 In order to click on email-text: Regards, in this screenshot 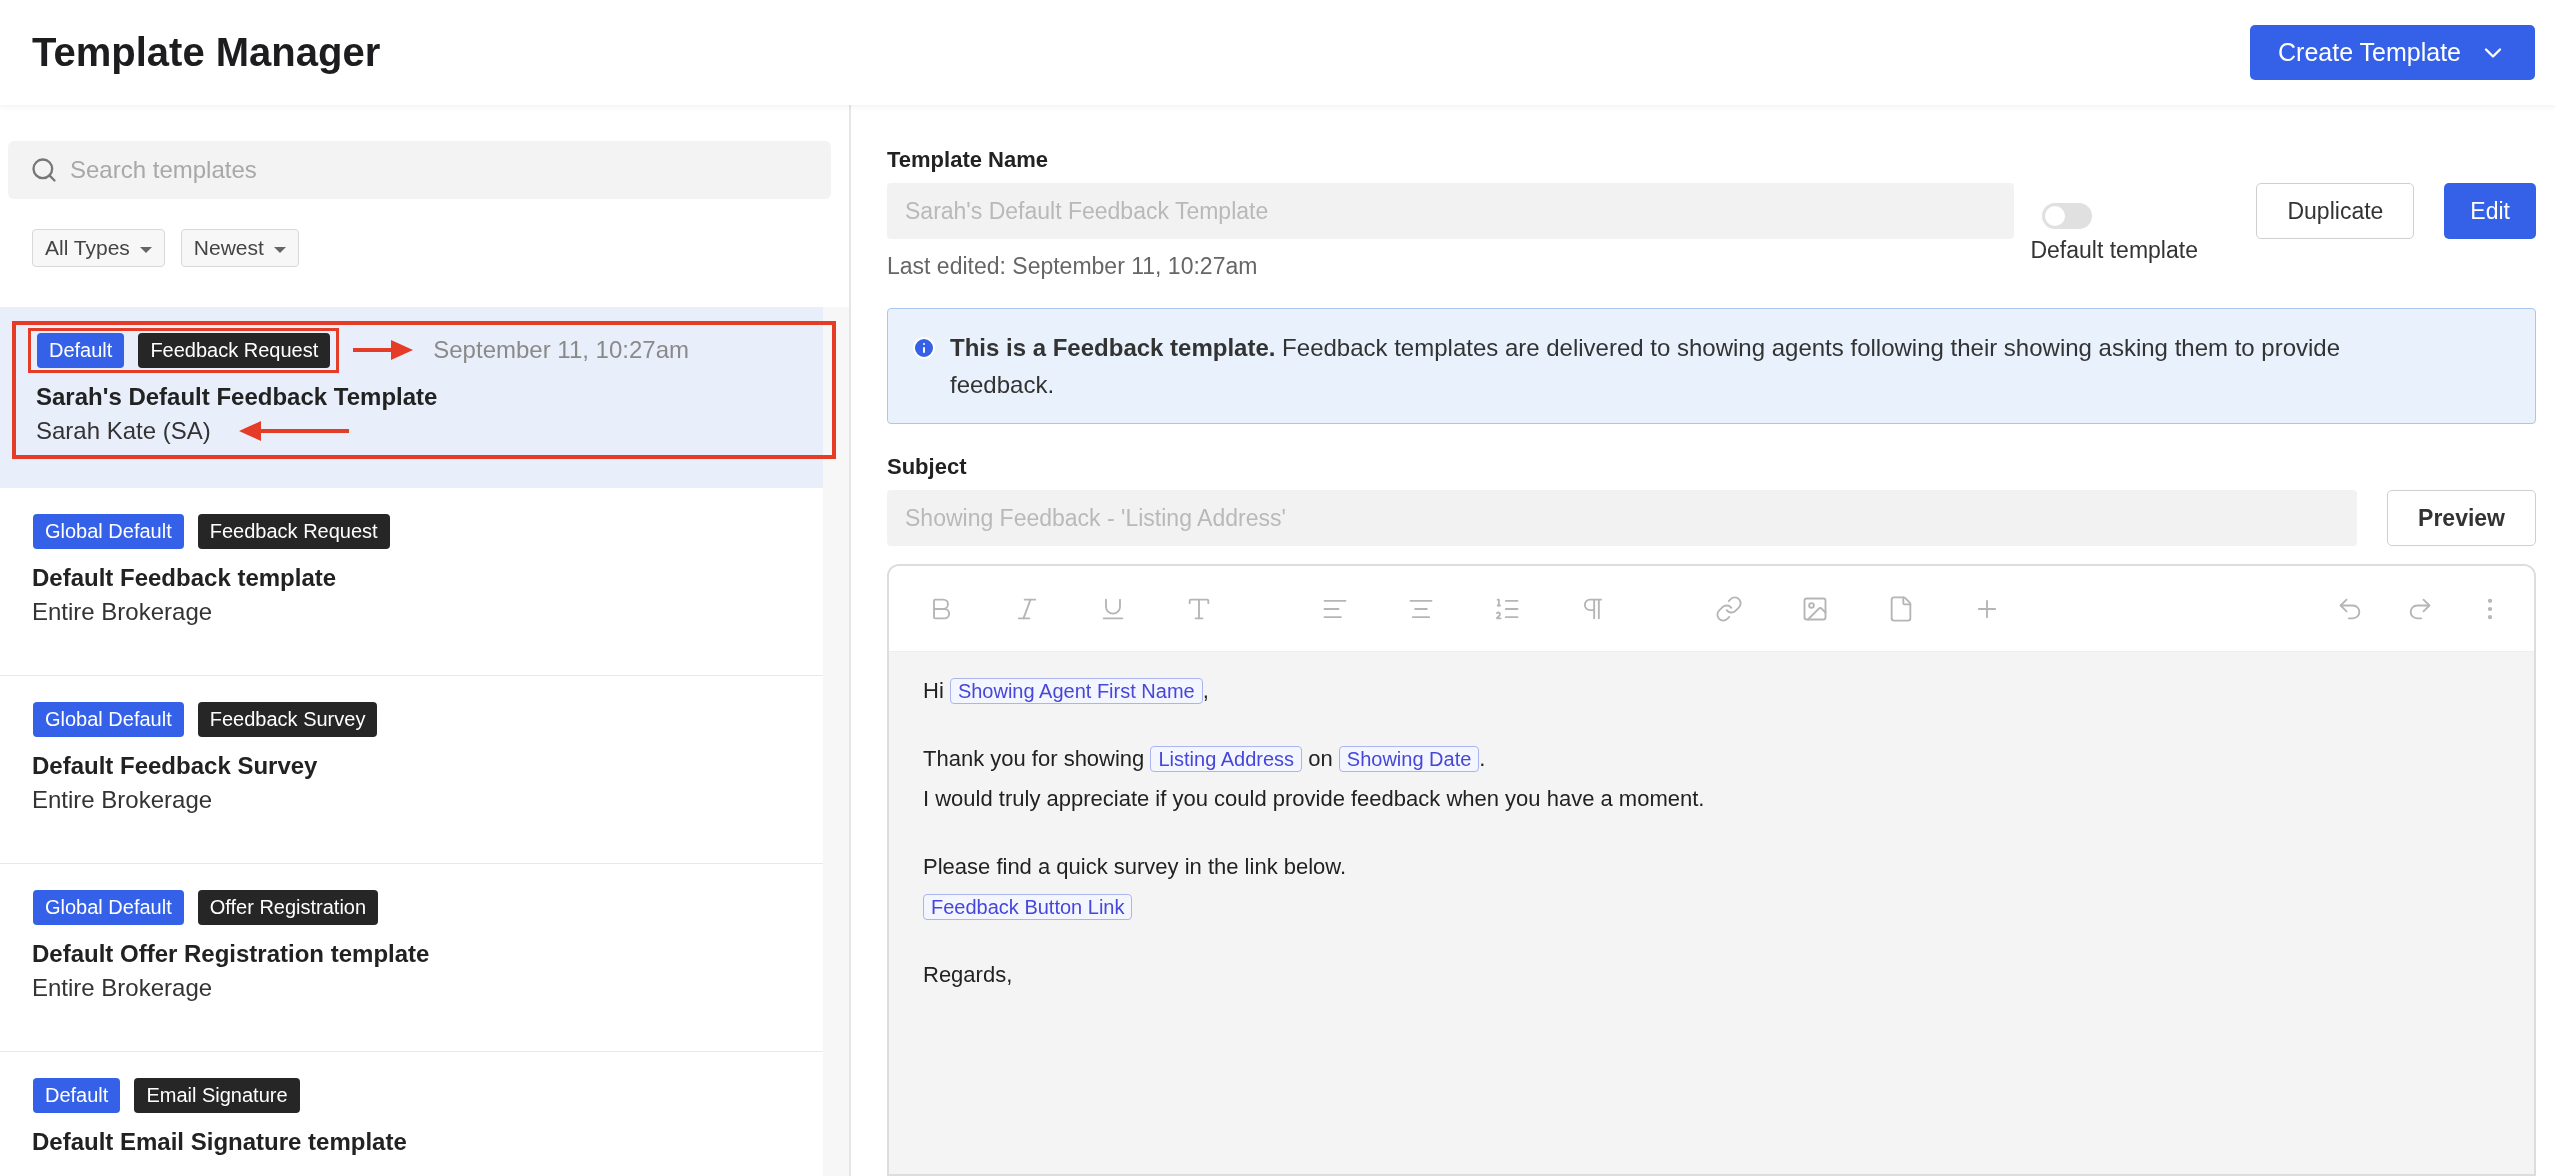, I will do `click(968, 975)`.